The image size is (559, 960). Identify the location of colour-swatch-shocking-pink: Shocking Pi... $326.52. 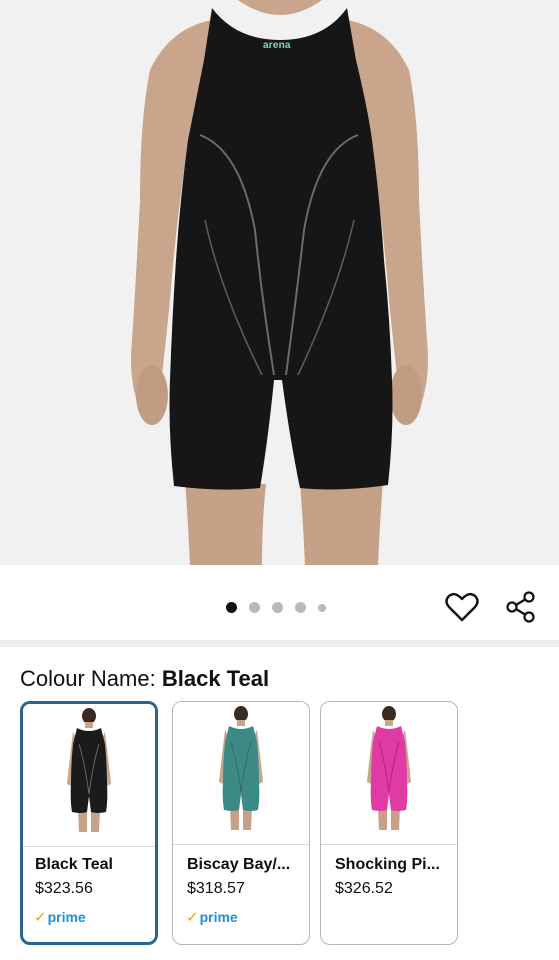
(389, 823).